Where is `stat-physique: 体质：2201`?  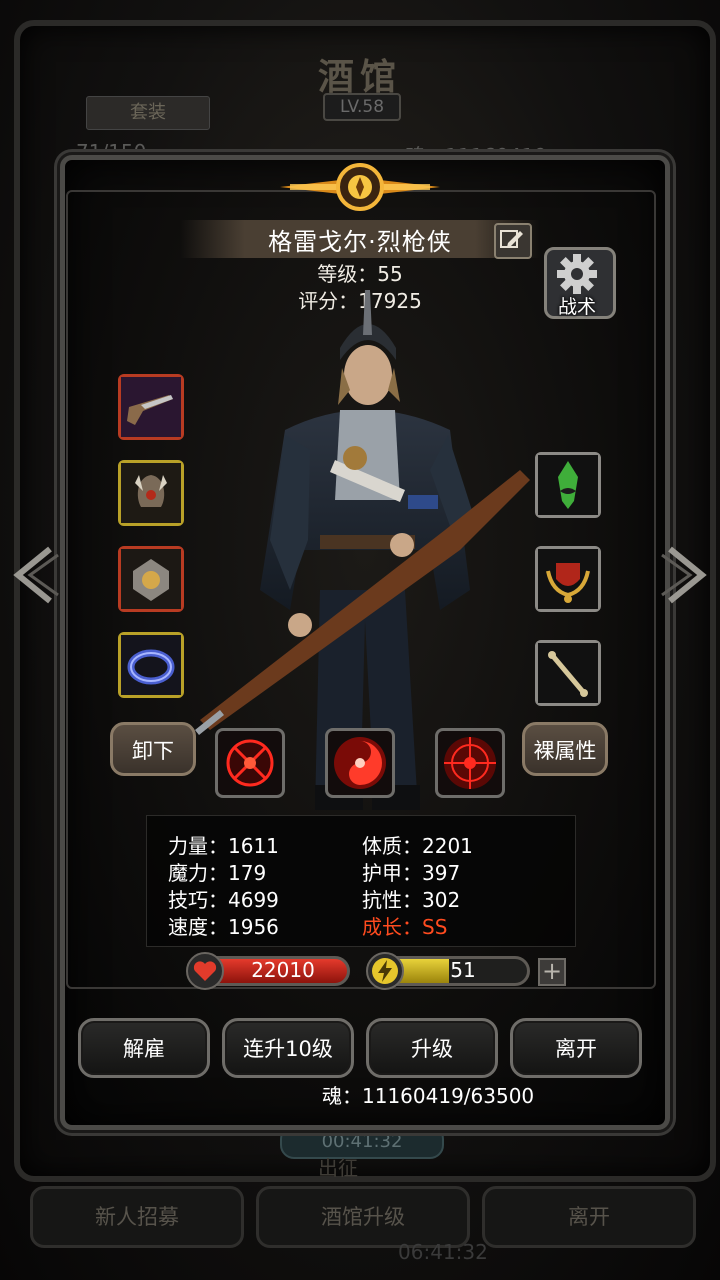
stat-physique: 体质：2201 is located at coordinates (417, 846).